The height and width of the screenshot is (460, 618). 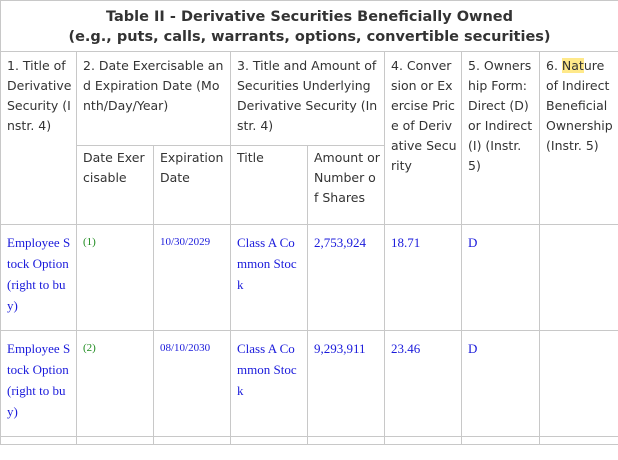 I want to click on cell-expiration-date: 10/30/2029, so click(x=192, y=277).